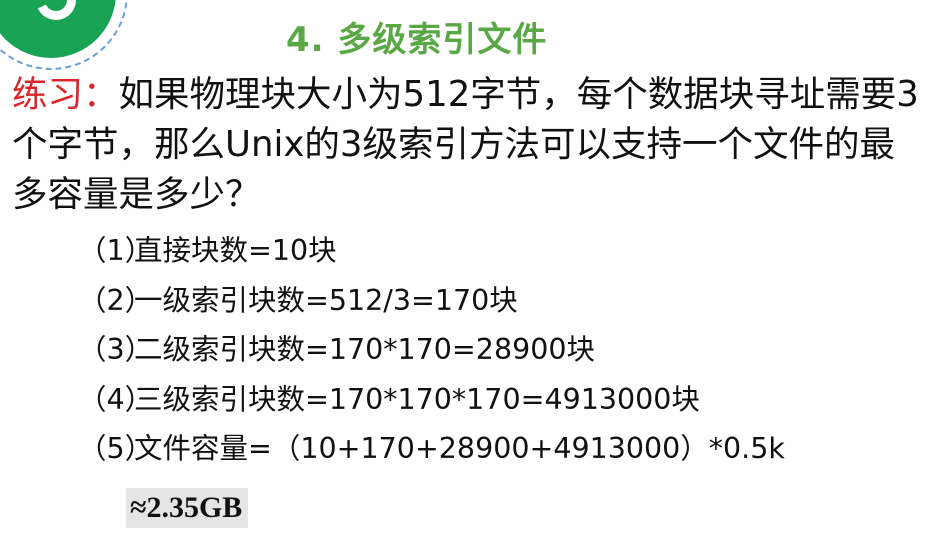 This screenshot has width=929, height=538. I want to click on solution-step: （3）二级索引块数=170*170=28900块, so click(431, 350).